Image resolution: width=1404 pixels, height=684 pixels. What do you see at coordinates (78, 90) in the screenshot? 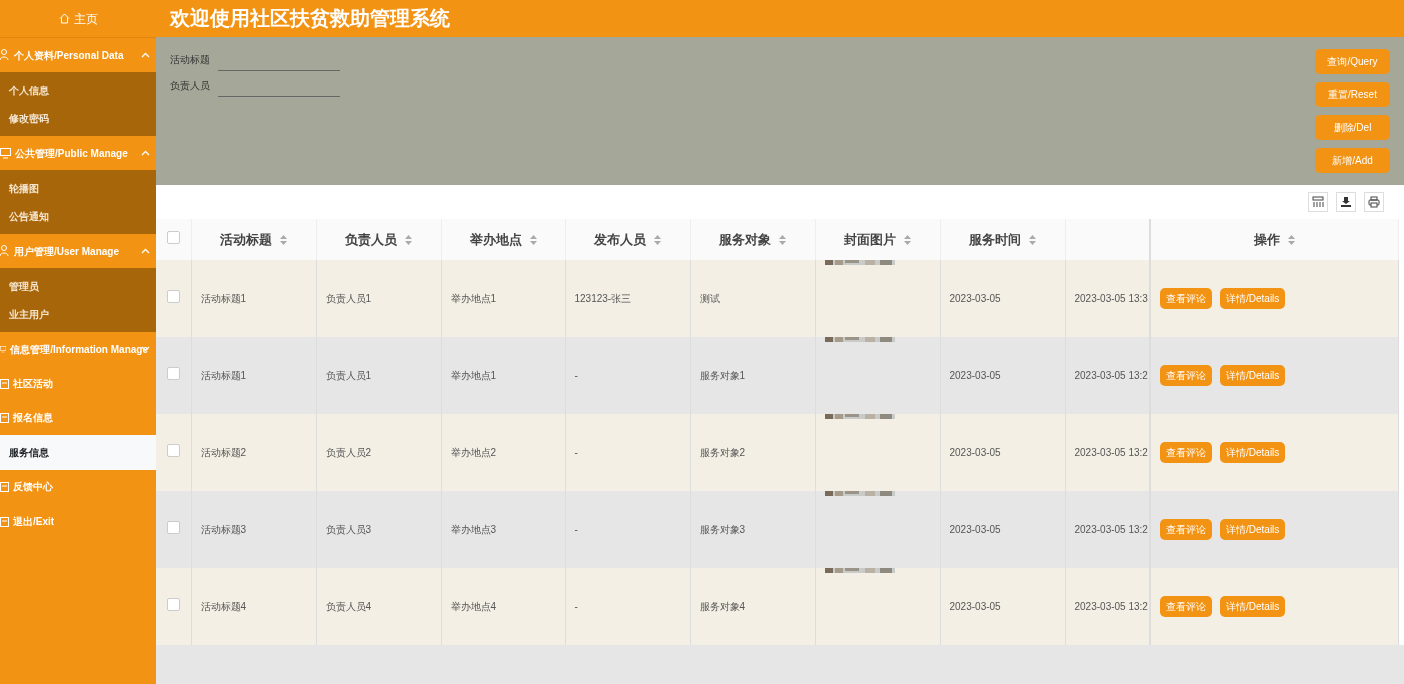
I see `menu-item: 个人信息` at bounding box center [78, 90].